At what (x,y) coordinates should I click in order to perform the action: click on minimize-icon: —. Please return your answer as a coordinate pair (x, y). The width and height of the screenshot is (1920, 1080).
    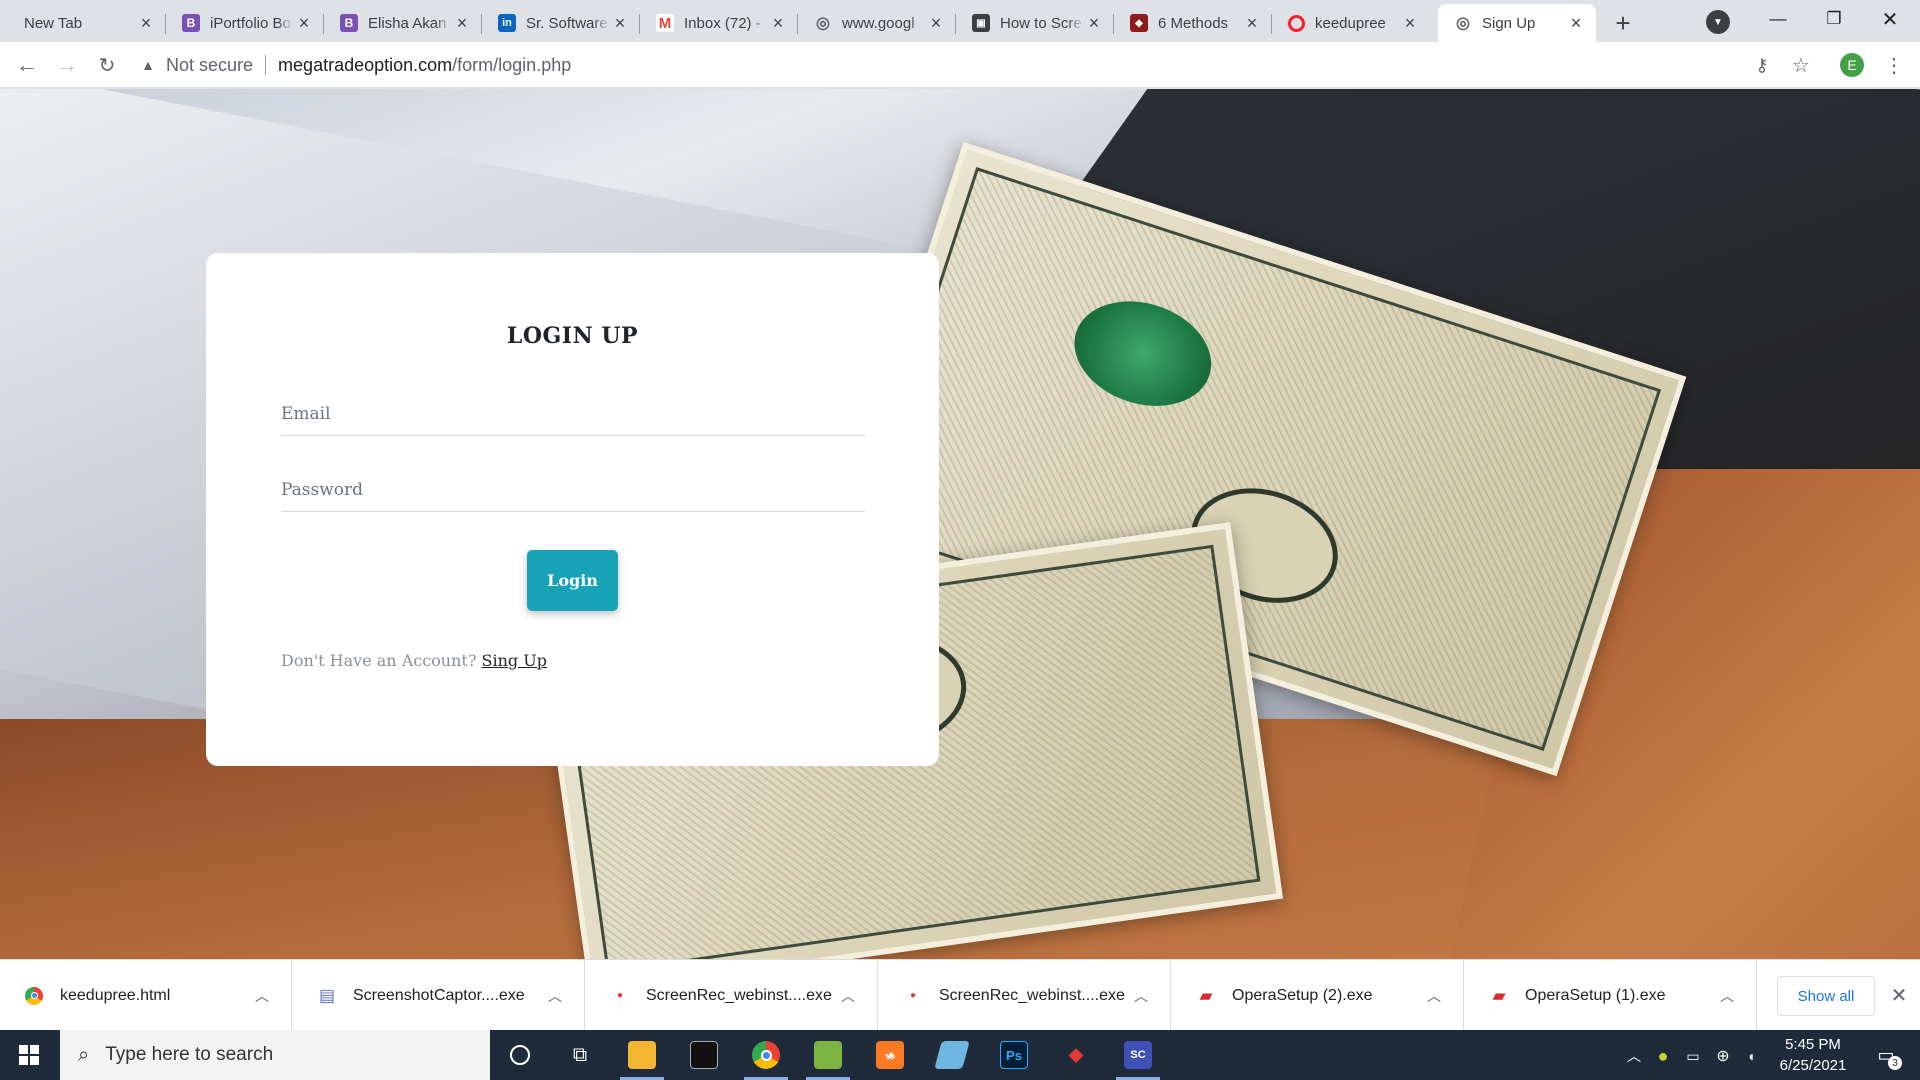
    Looking at the image, I should click on (1778, 19).